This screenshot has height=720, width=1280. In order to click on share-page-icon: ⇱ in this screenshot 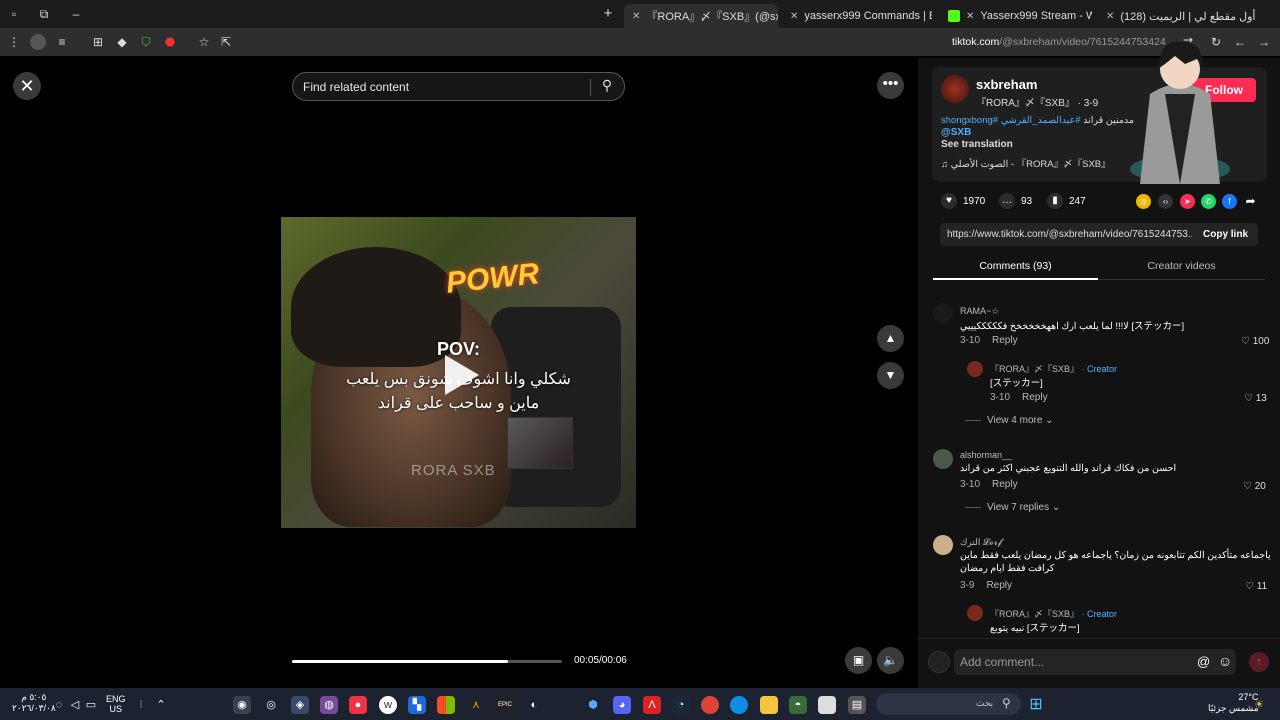, I will do `click(226, 42)`.